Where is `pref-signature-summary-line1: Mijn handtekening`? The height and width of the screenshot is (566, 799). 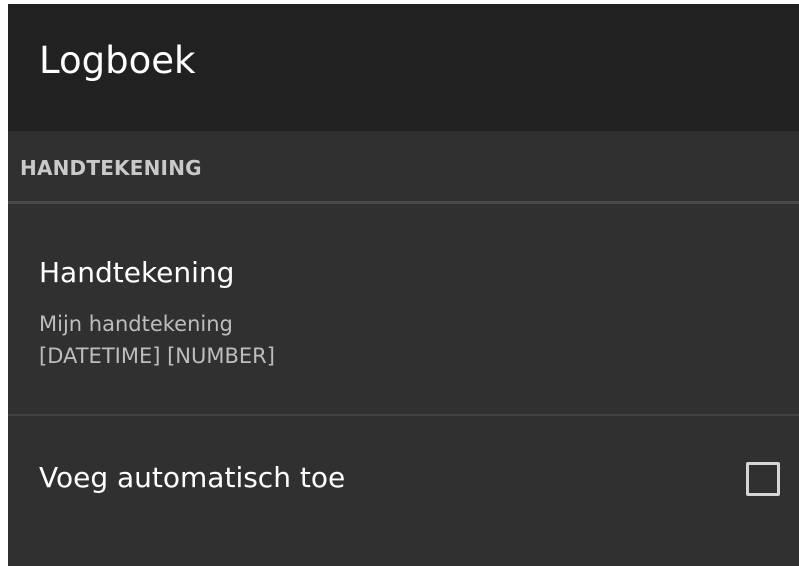 pref-signature-summary-line1: Mijn handtekening is located at coordinates (136, 324).